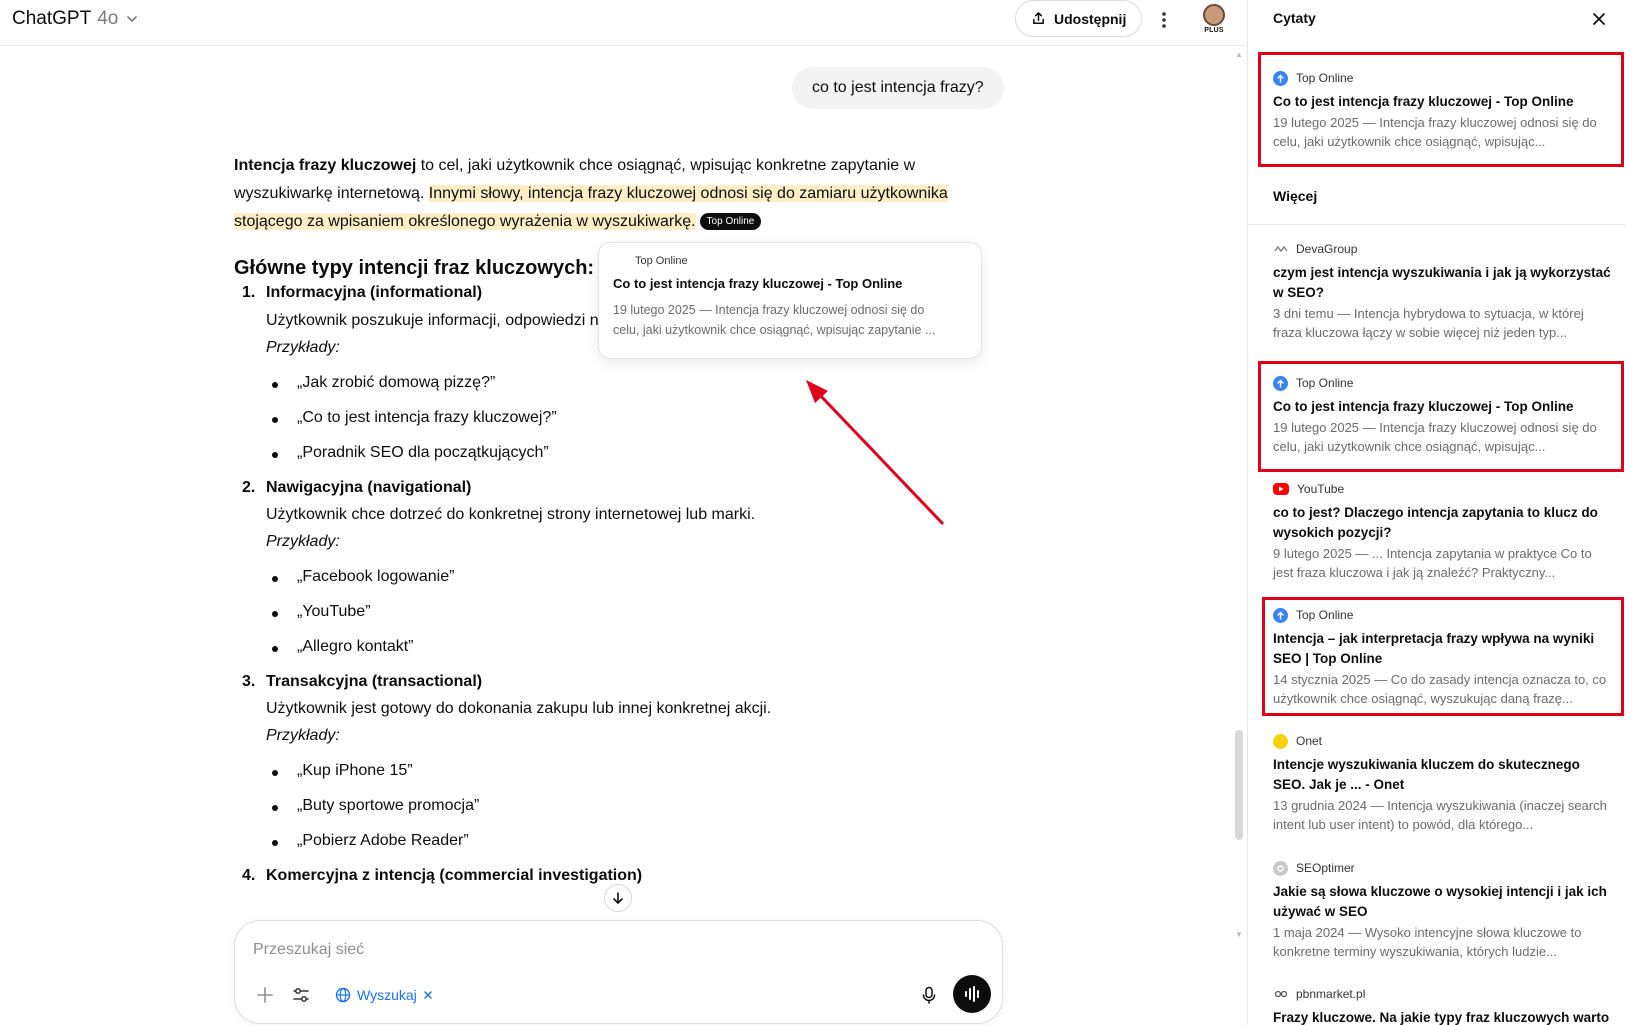  What do you see at coordinates (1443, 489) in the screenshot?
I see `citation-source: YouTube` at bounding box center [1443, 489].